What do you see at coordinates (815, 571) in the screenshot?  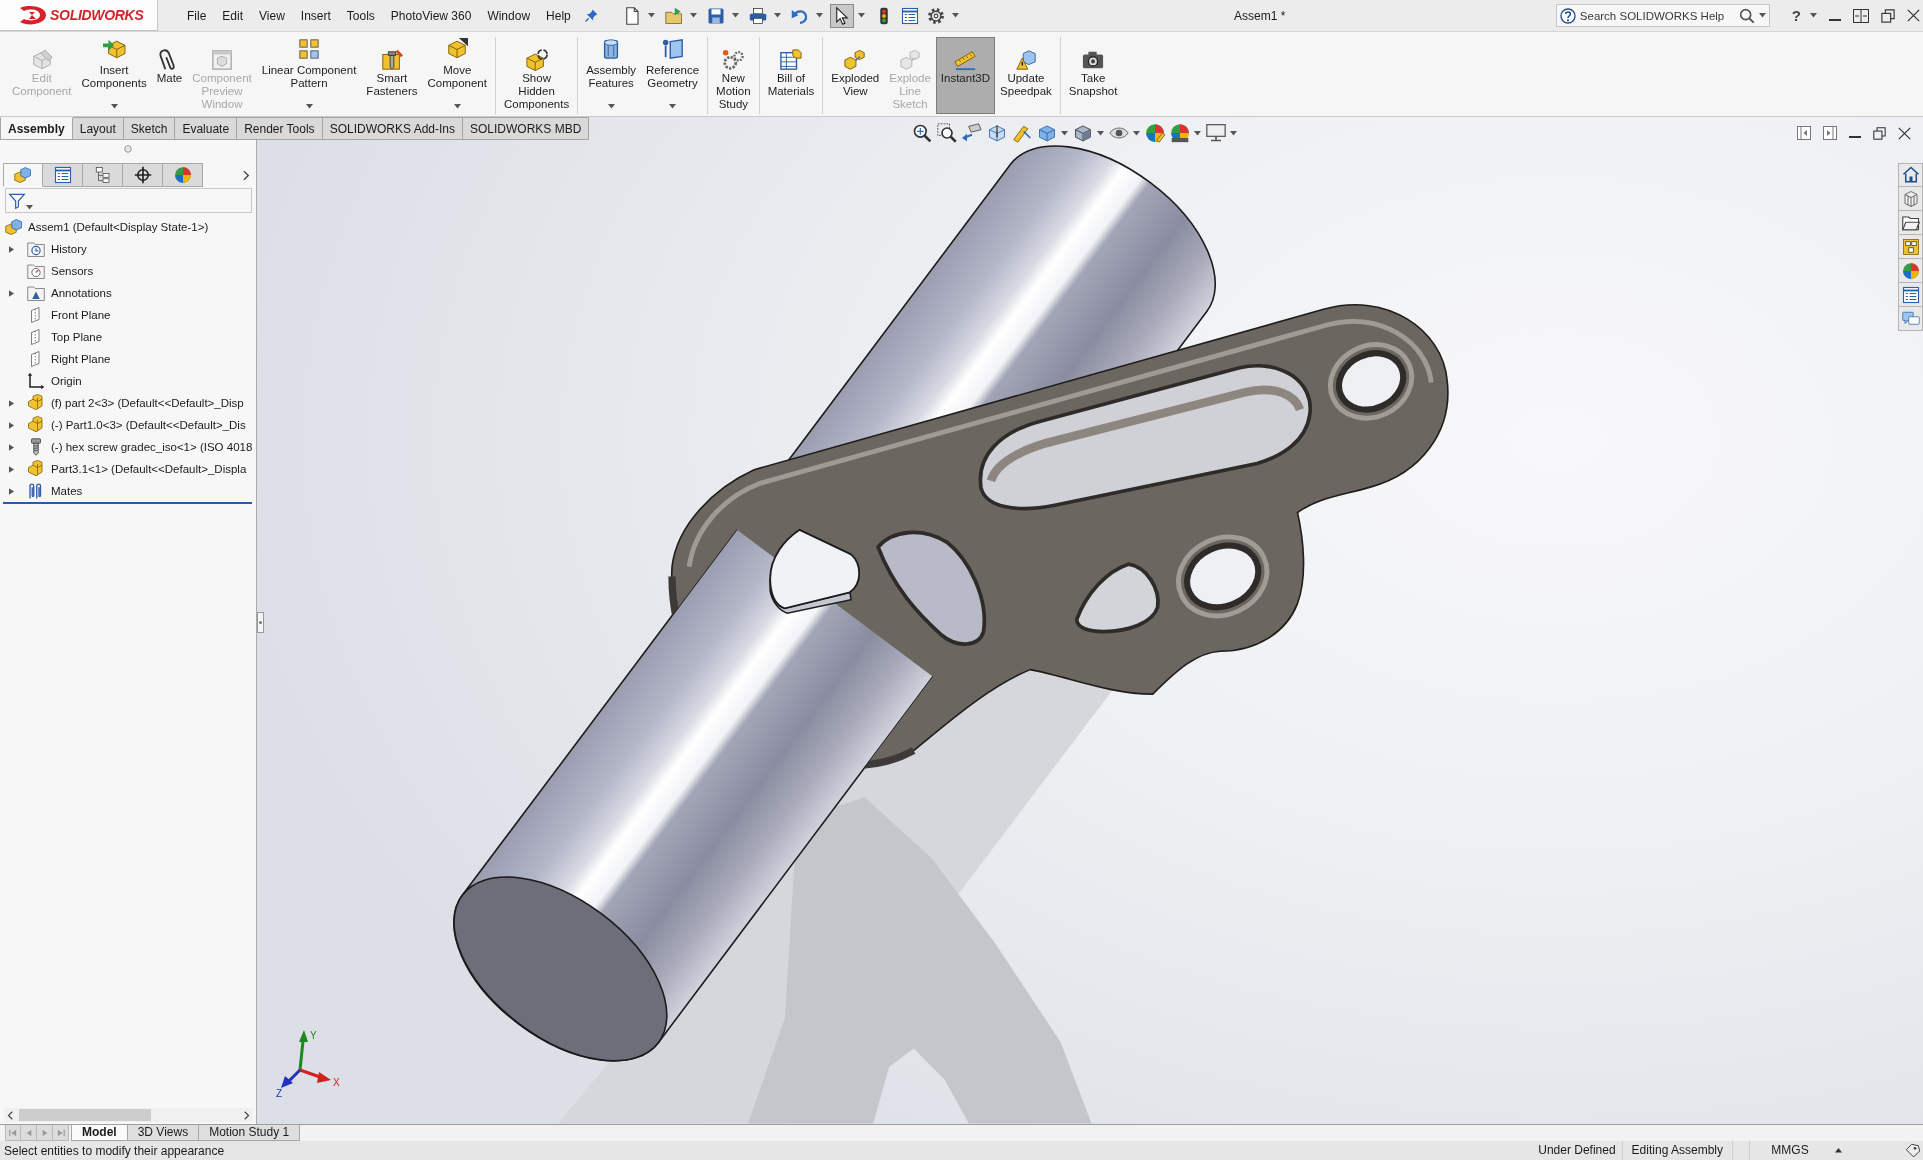 I see `key-drawing` at bounding box center [815, 571].